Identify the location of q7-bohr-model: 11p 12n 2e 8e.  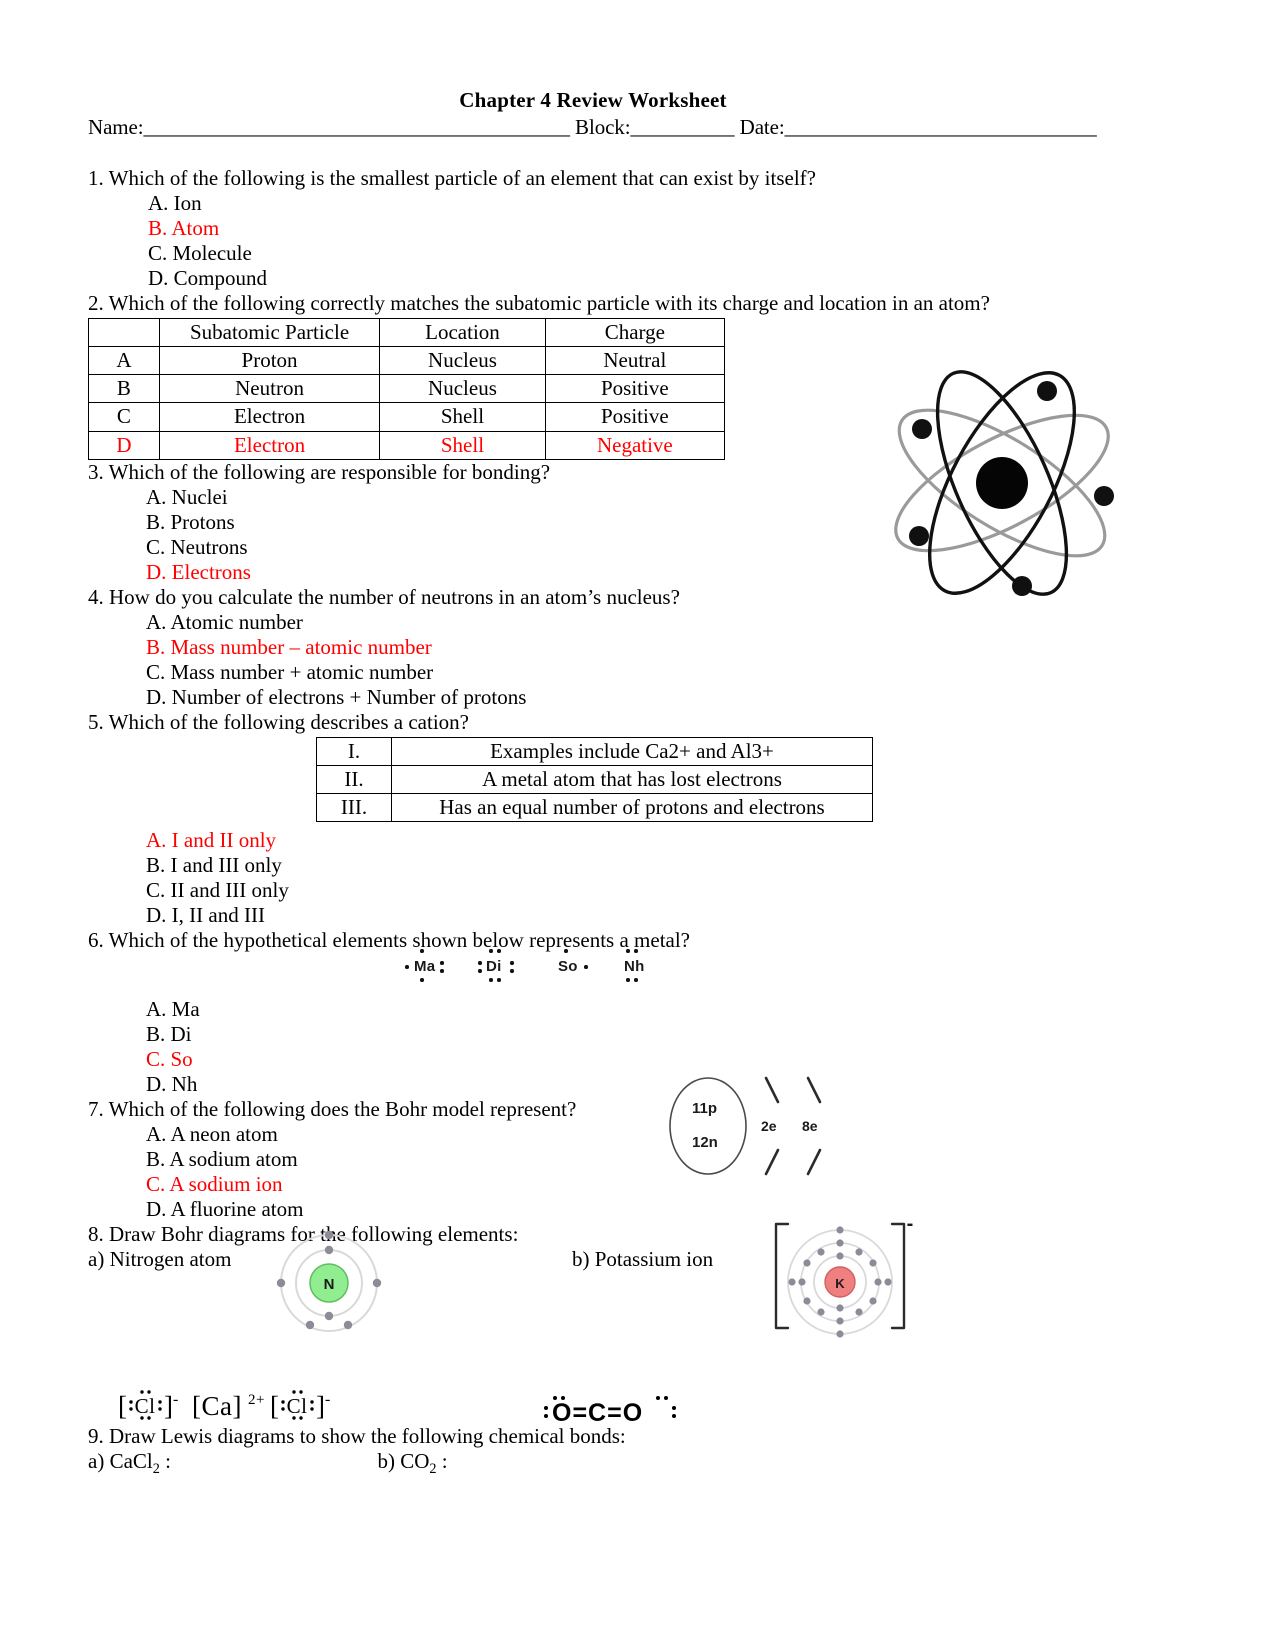
(758, 1126).